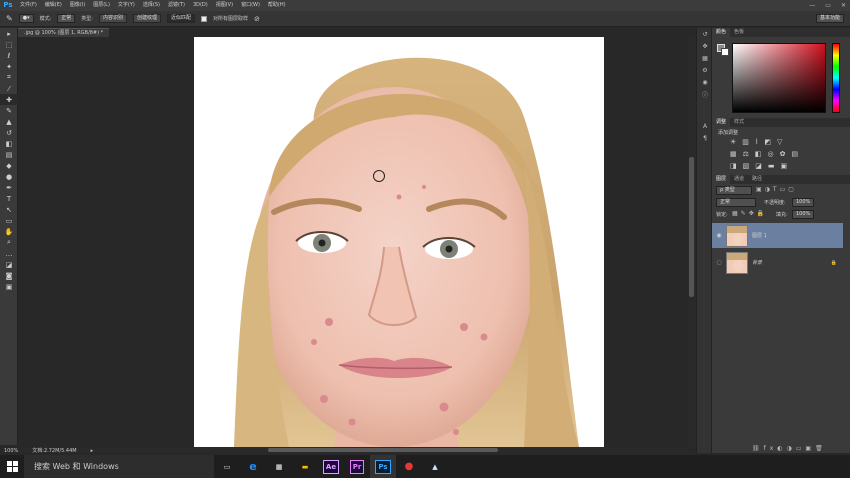 This screenshot has height=478, width=850. What do you see at coordinates (705, 34) in the screenshot?
I see `history-icon: ↺` at bounding box center [705, 34].